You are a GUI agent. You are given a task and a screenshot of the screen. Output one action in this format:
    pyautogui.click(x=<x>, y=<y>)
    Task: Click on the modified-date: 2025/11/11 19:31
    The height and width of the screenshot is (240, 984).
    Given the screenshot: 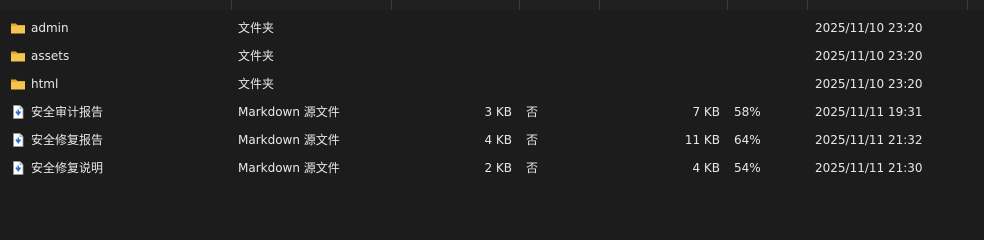 What is the action you would take?
    pyautogui.click(x=869, y=112)
    